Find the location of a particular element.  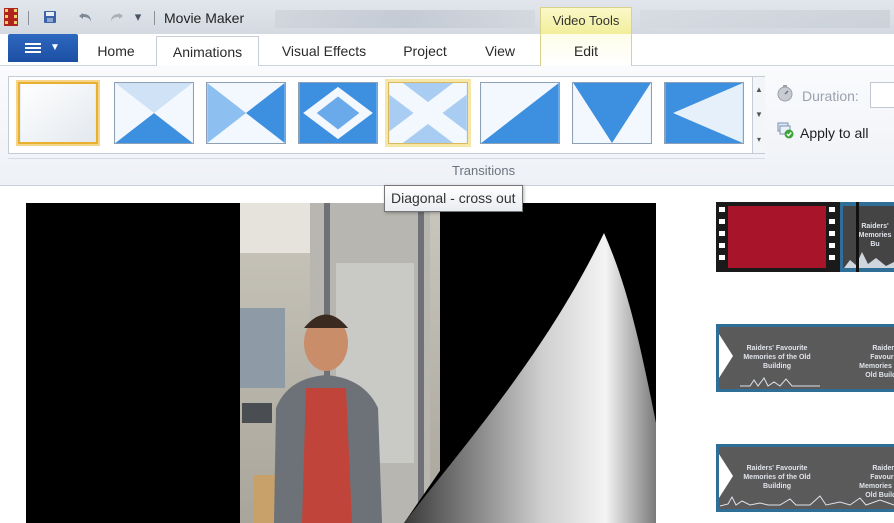

bow-tie-horizontal-icon is located at coordinates (154, 113).